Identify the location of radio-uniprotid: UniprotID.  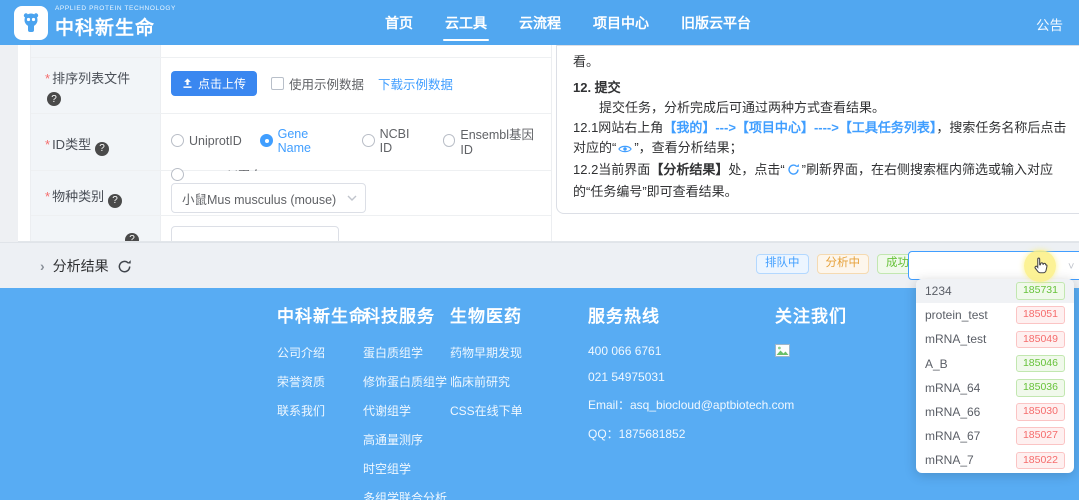
(206, 141).